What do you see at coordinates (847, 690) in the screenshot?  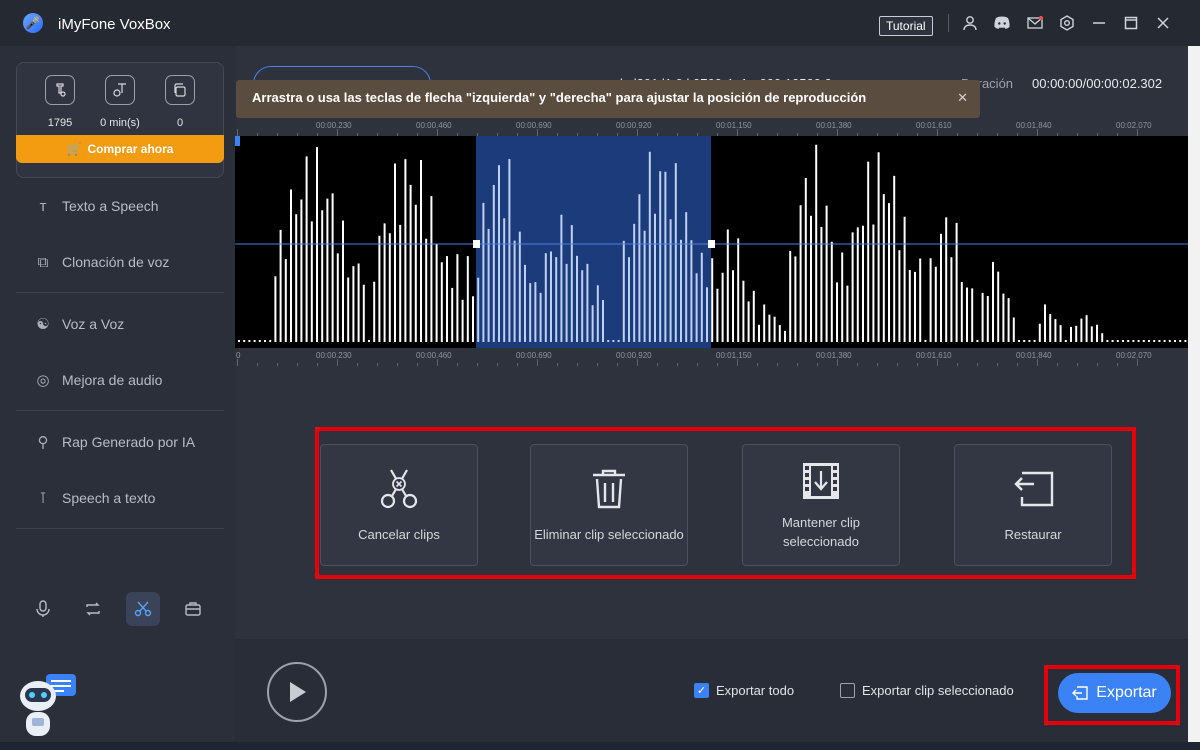 I see `checkbox-unchecked-icon` at bounding box center [847, 690].